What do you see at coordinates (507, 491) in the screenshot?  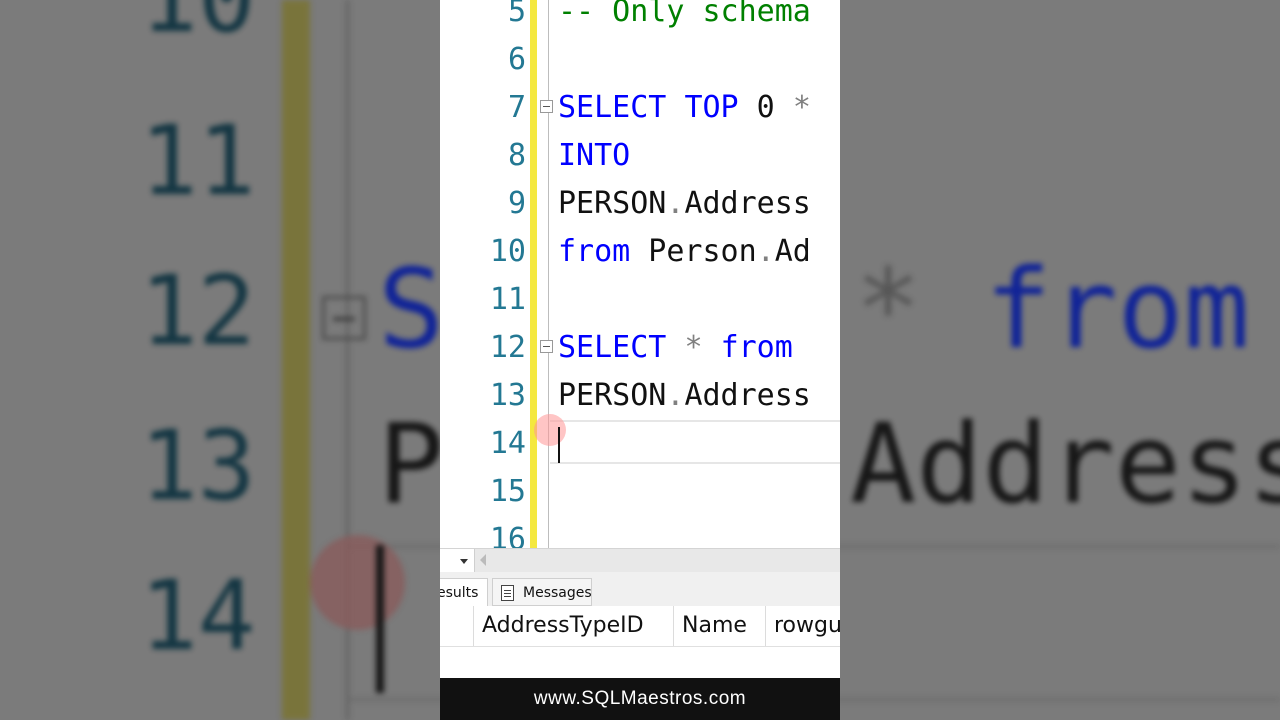 I see `line-number: 15` at bounding box center [507, 491].